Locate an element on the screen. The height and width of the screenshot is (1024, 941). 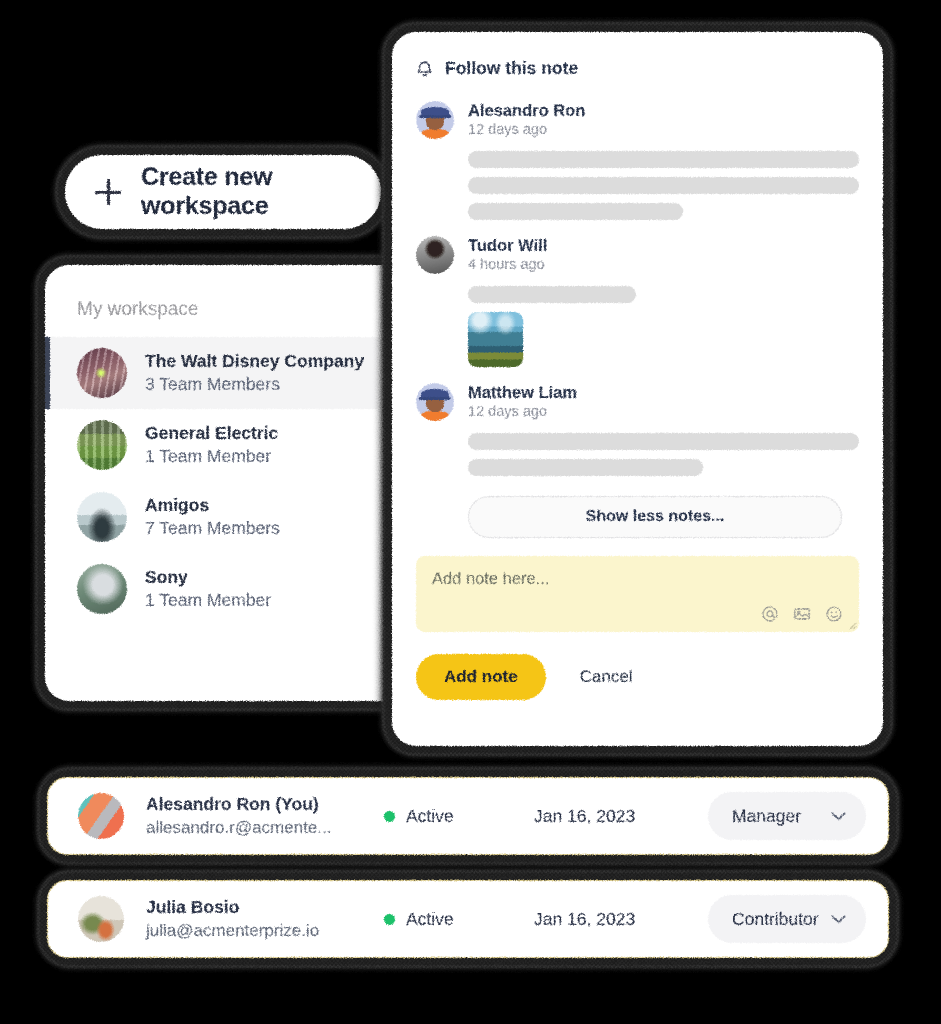
workspace-item-text: Amigos 7 Team Members is located at coordinates (212, 517).